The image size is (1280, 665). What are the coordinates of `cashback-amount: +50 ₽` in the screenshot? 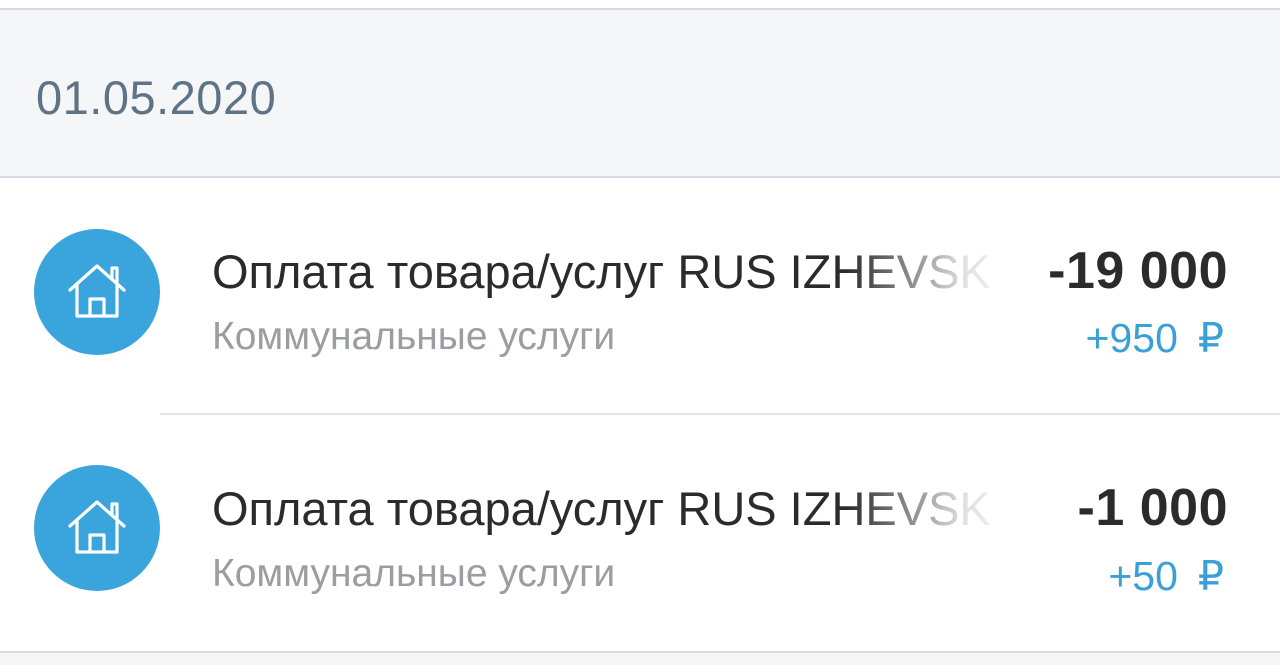 It's located at (1166, 576).